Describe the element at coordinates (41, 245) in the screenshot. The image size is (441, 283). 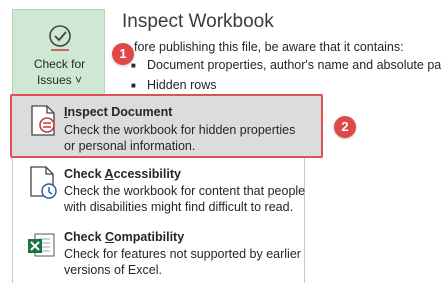
I see `excel-compatibility-icon` at that location.